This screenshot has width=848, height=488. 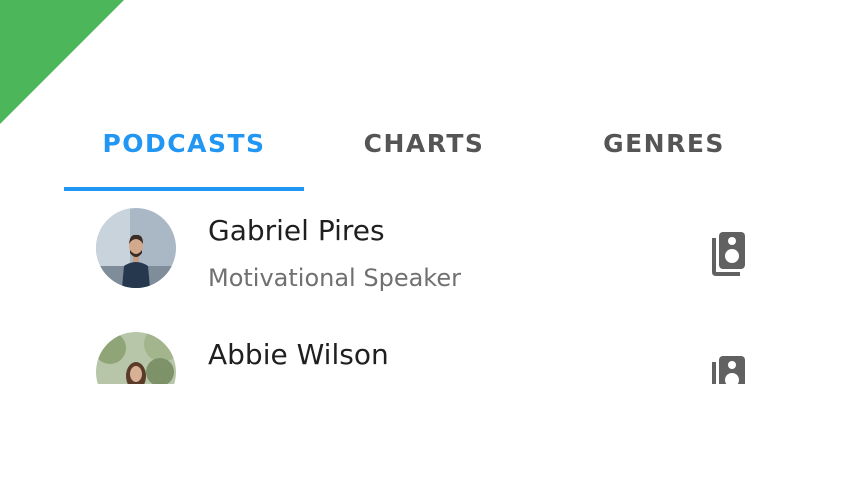 I want to click on tab-bar: PODCASTS CHARTS GENRES, so click(x=424, y=156).